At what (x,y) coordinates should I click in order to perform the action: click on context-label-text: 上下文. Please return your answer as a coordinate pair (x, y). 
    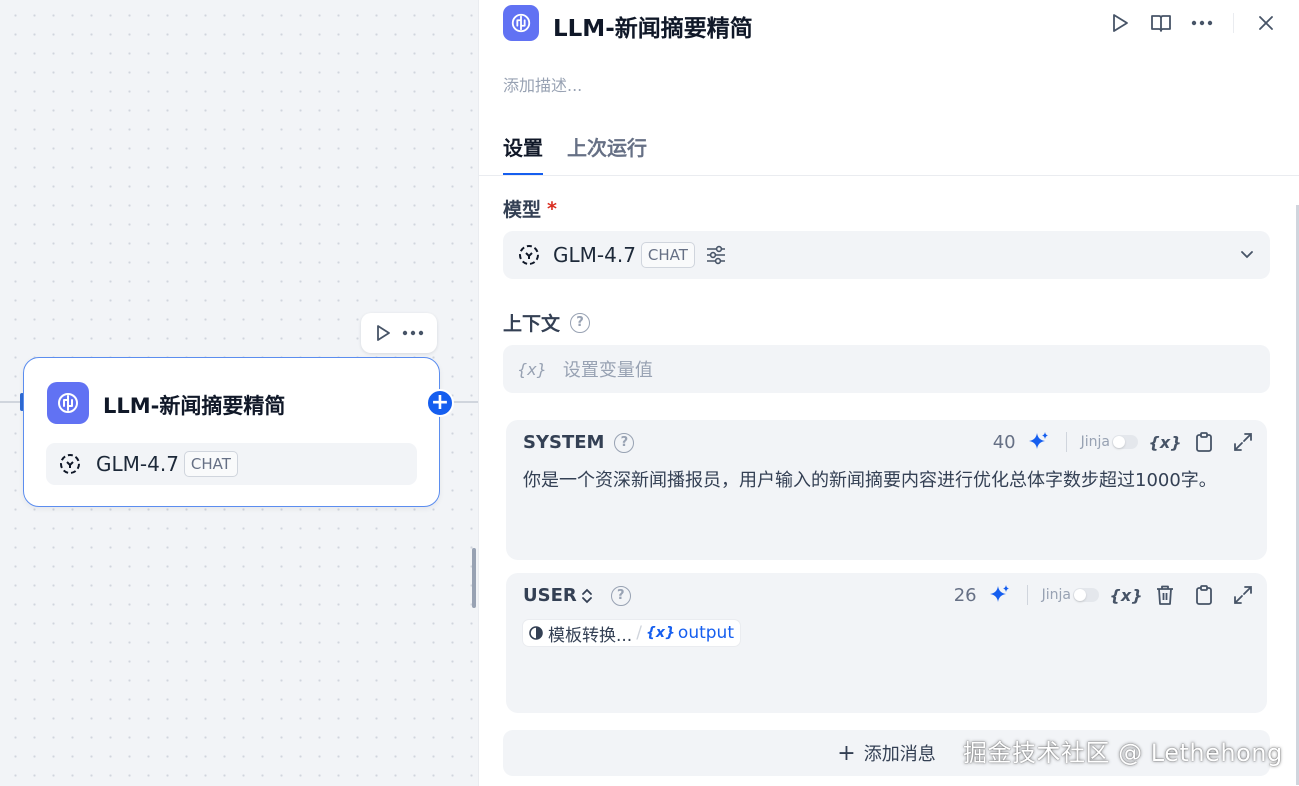
    Looking at the image, I should click on (532, 324).